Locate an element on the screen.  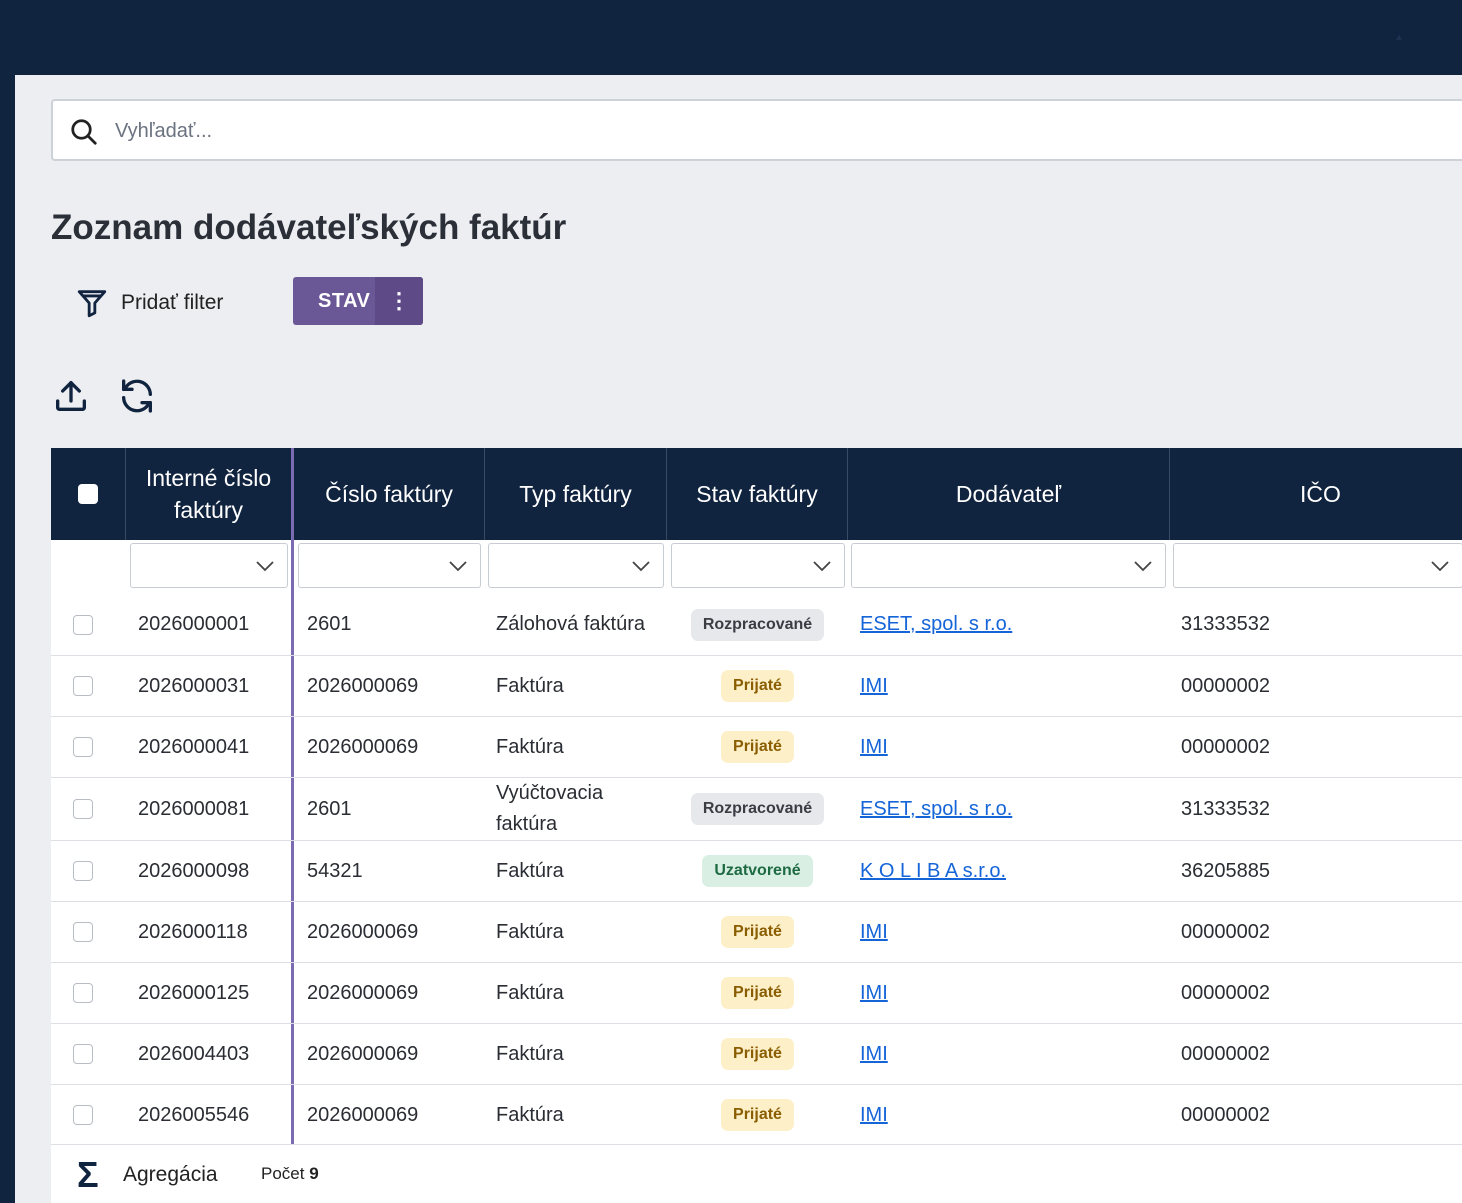
filter-invoice-status is located at coordinates (758, 565).